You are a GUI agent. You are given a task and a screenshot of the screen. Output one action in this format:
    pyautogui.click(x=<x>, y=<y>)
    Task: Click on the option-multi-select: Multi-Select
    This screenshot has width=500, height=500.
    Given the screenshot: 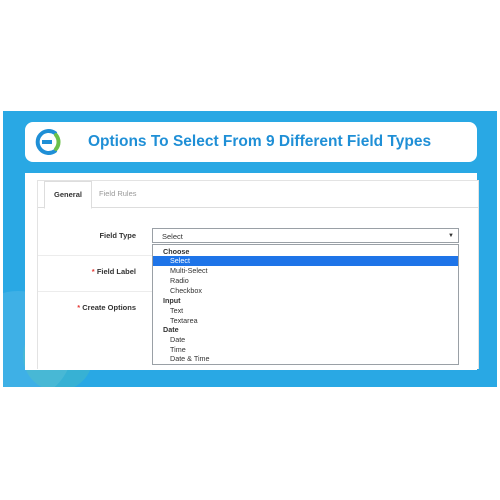 What is the action you would take?
    pyautogui.click(x=305, y=271)
    